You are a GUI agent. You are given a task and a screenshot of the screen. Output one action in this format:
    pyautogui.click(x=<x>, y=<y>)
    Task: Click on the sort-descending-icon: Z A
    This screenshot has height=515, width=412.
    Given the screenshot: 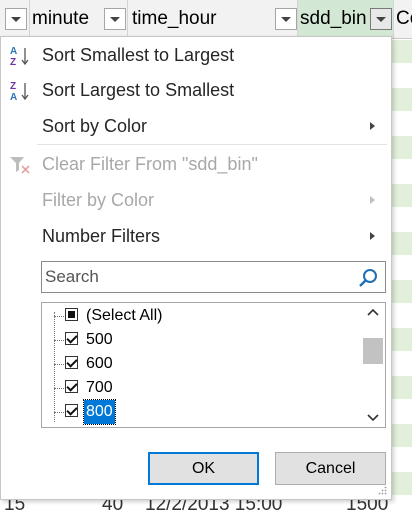 What is the action you would take?
    pyautogui.click(x=19, y=91)
    